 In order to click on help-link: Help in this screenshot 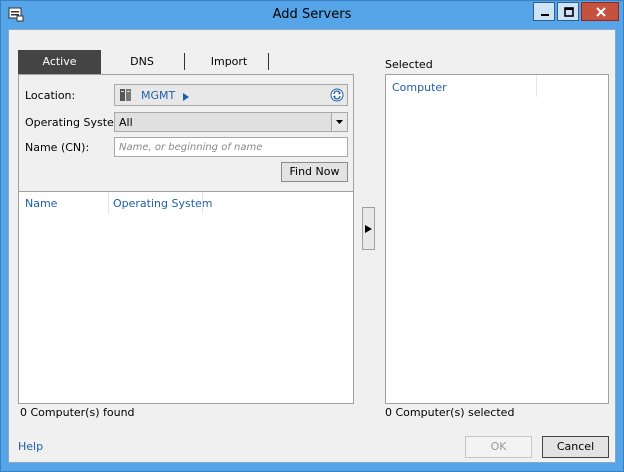, I will do `click(30, 446)`.